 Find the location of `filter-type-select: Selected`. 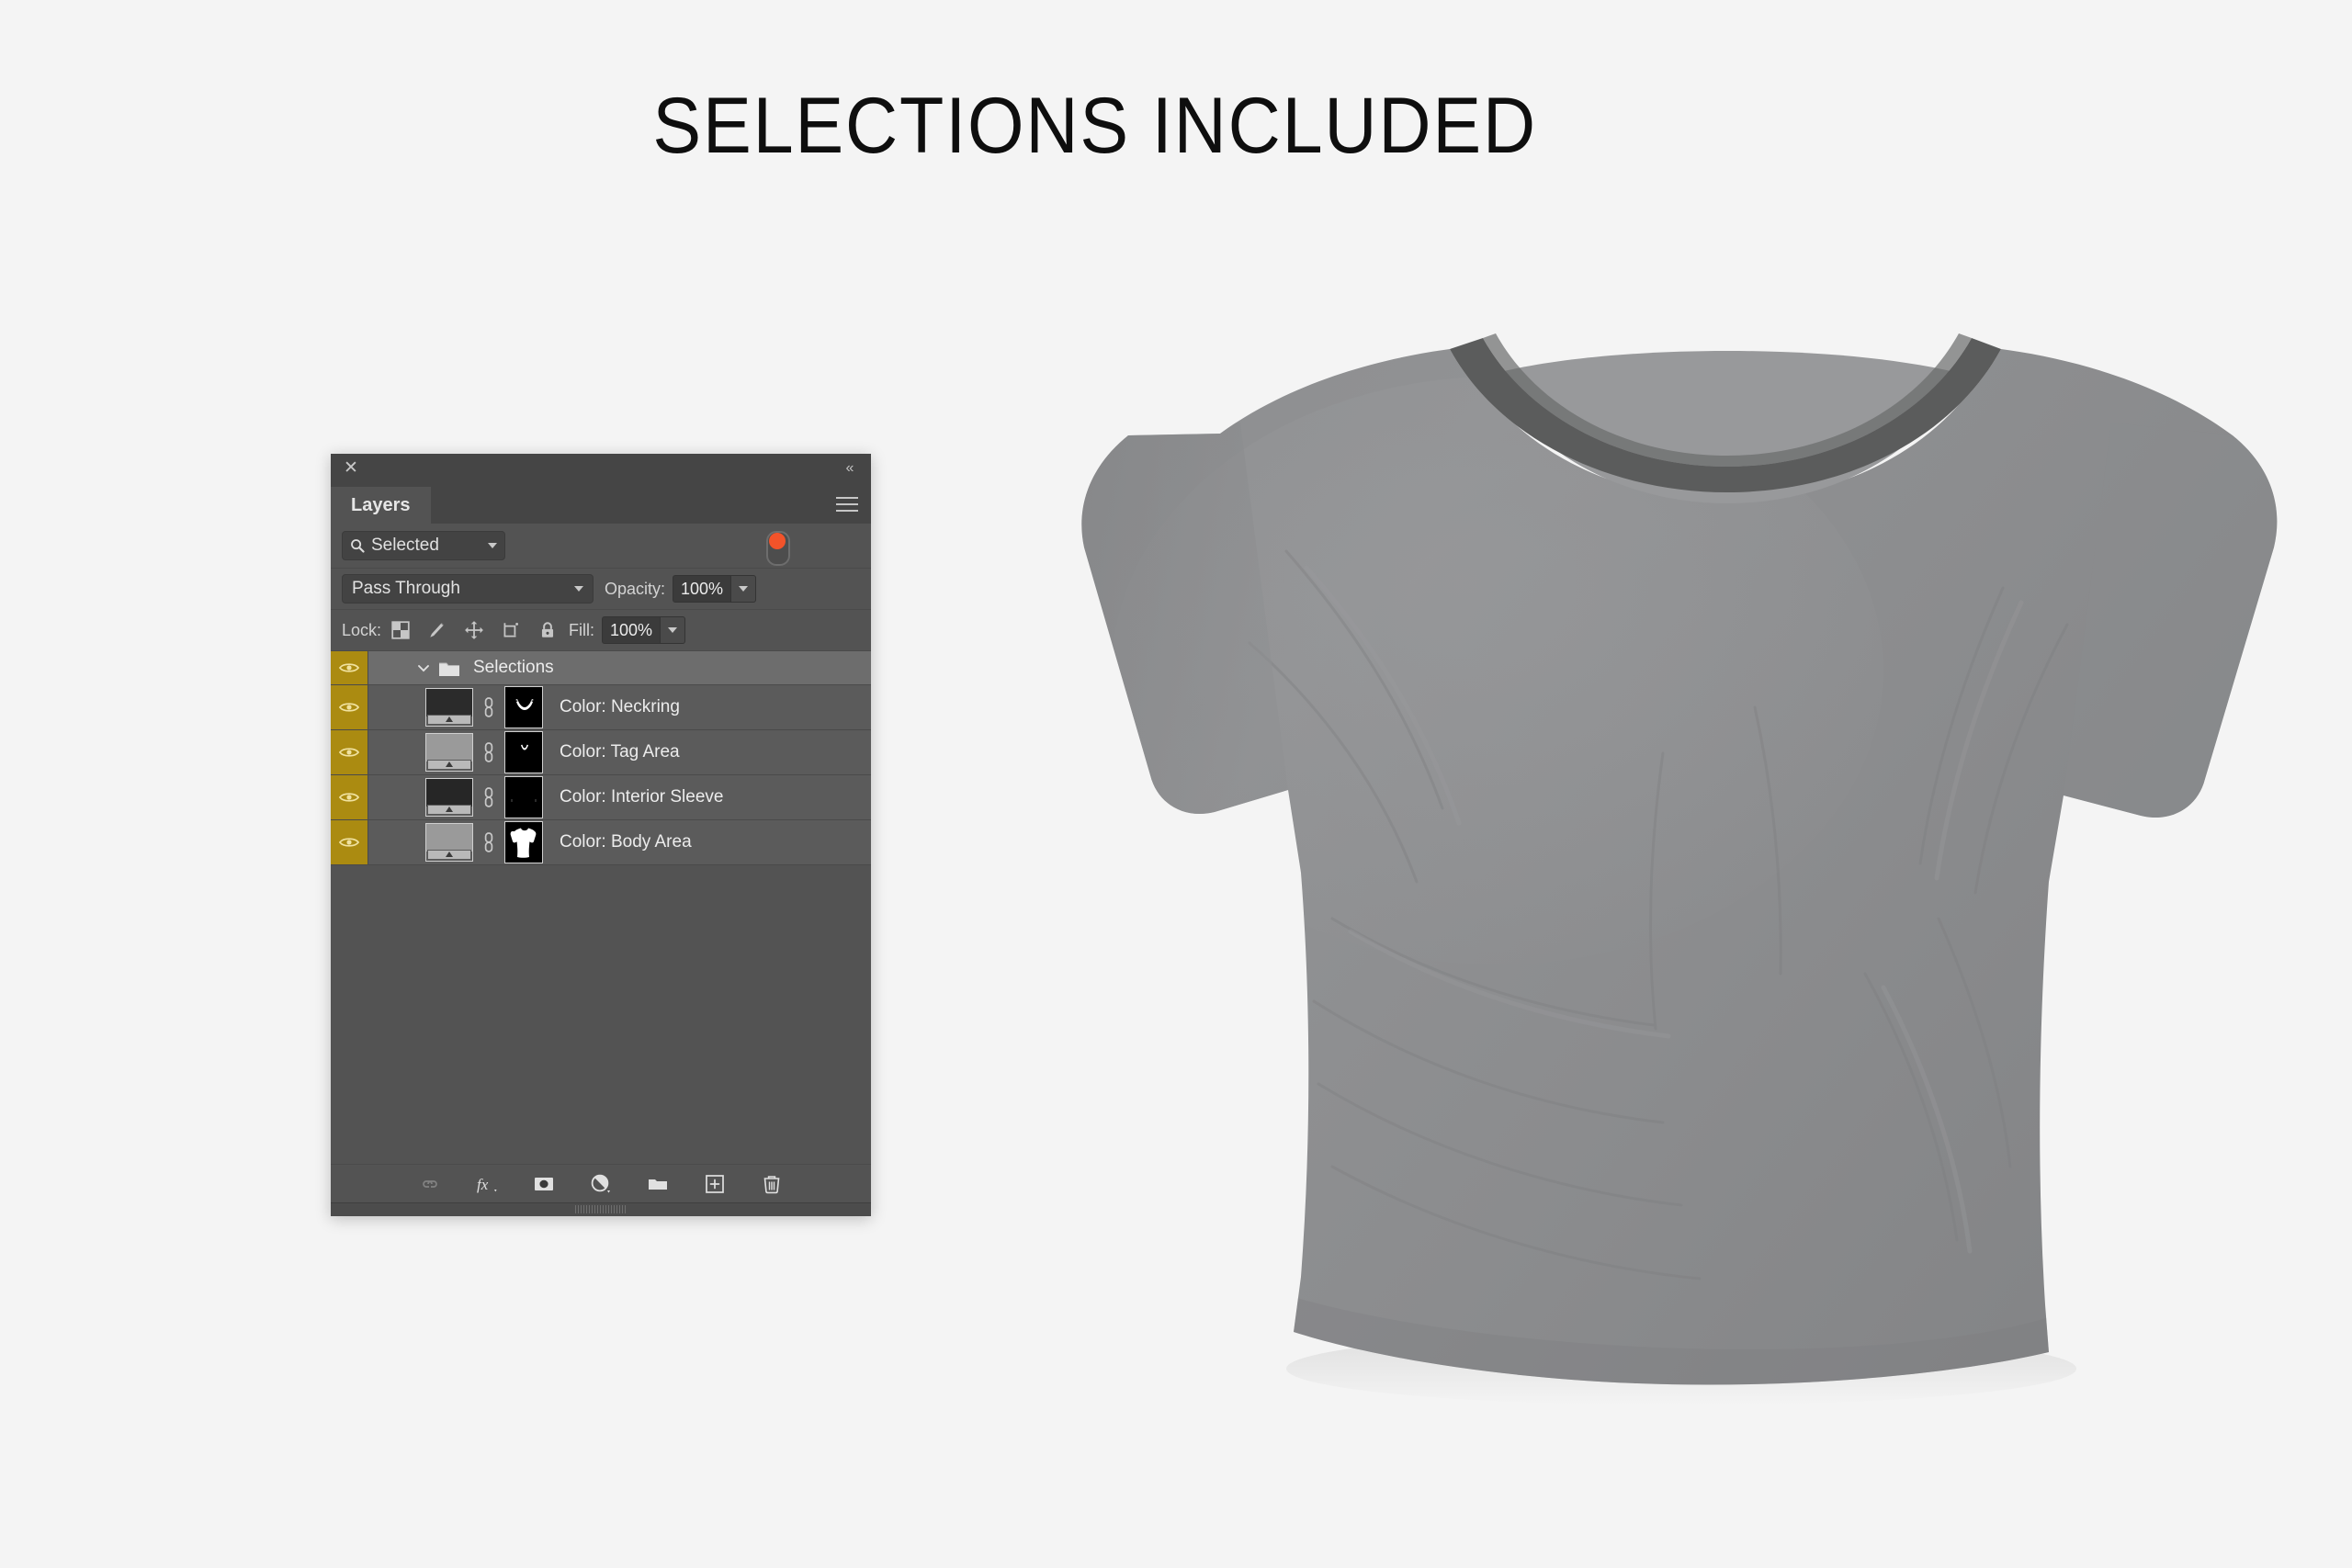

filter-type-select: Selected is located at coordinates (424, 545).